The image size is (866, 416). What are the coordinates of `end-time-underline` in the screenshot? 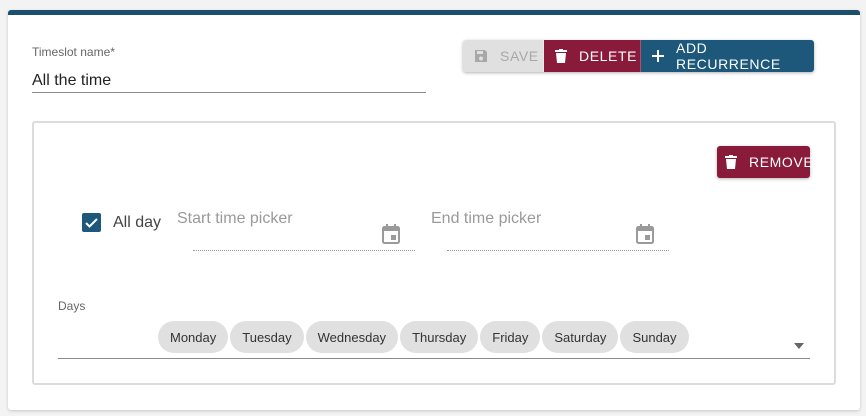 It's located at (558, 250).